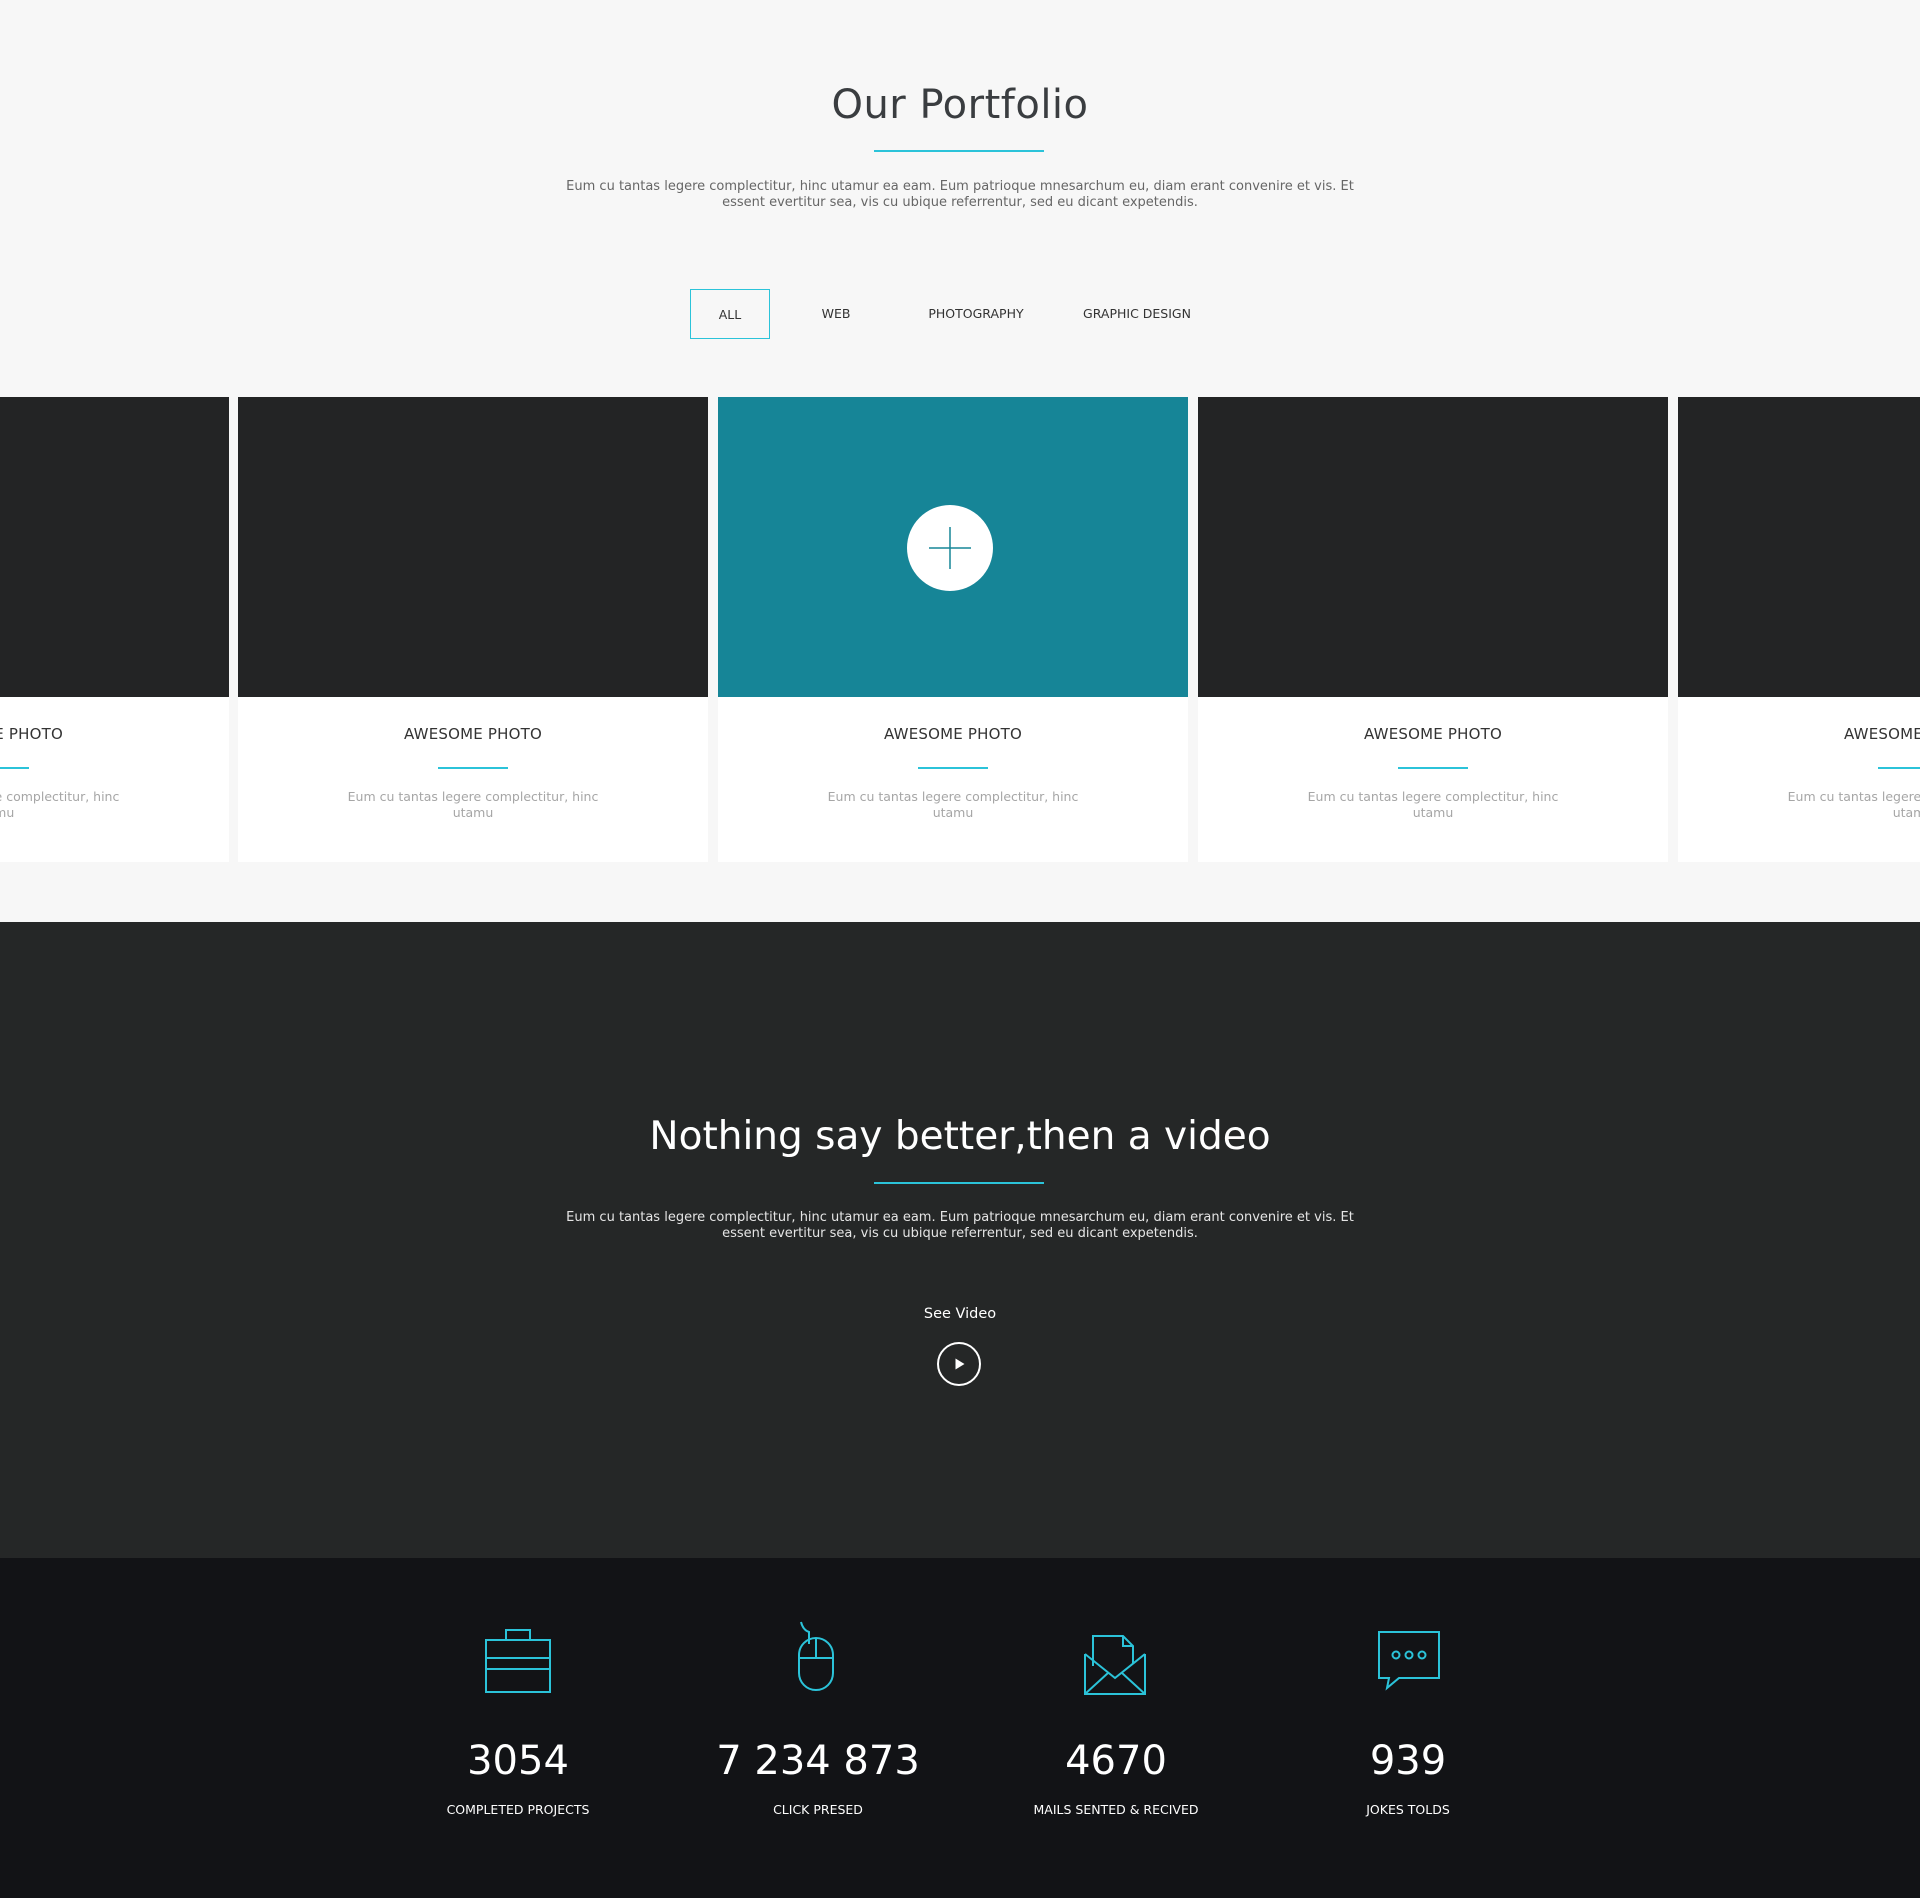 This screenshot has width=1920, height=1898. What do you see at coordinates (818, 1728) in the screenshot?
I see `stat-click-presed: 7 234 873 CLICK PRESED` at bounding box center [818, 1728].